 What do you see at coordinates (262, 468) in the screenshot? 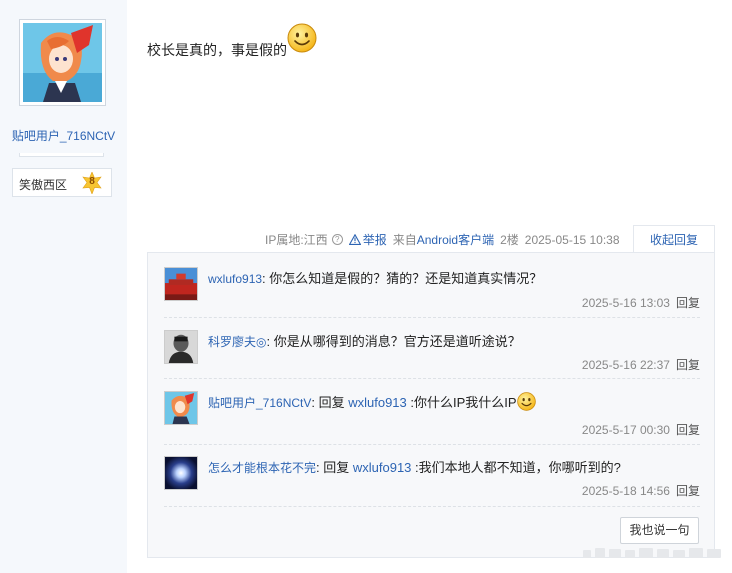
I see `reply-username: 怎么才能根本花不完` at bounding box center [262, 468].